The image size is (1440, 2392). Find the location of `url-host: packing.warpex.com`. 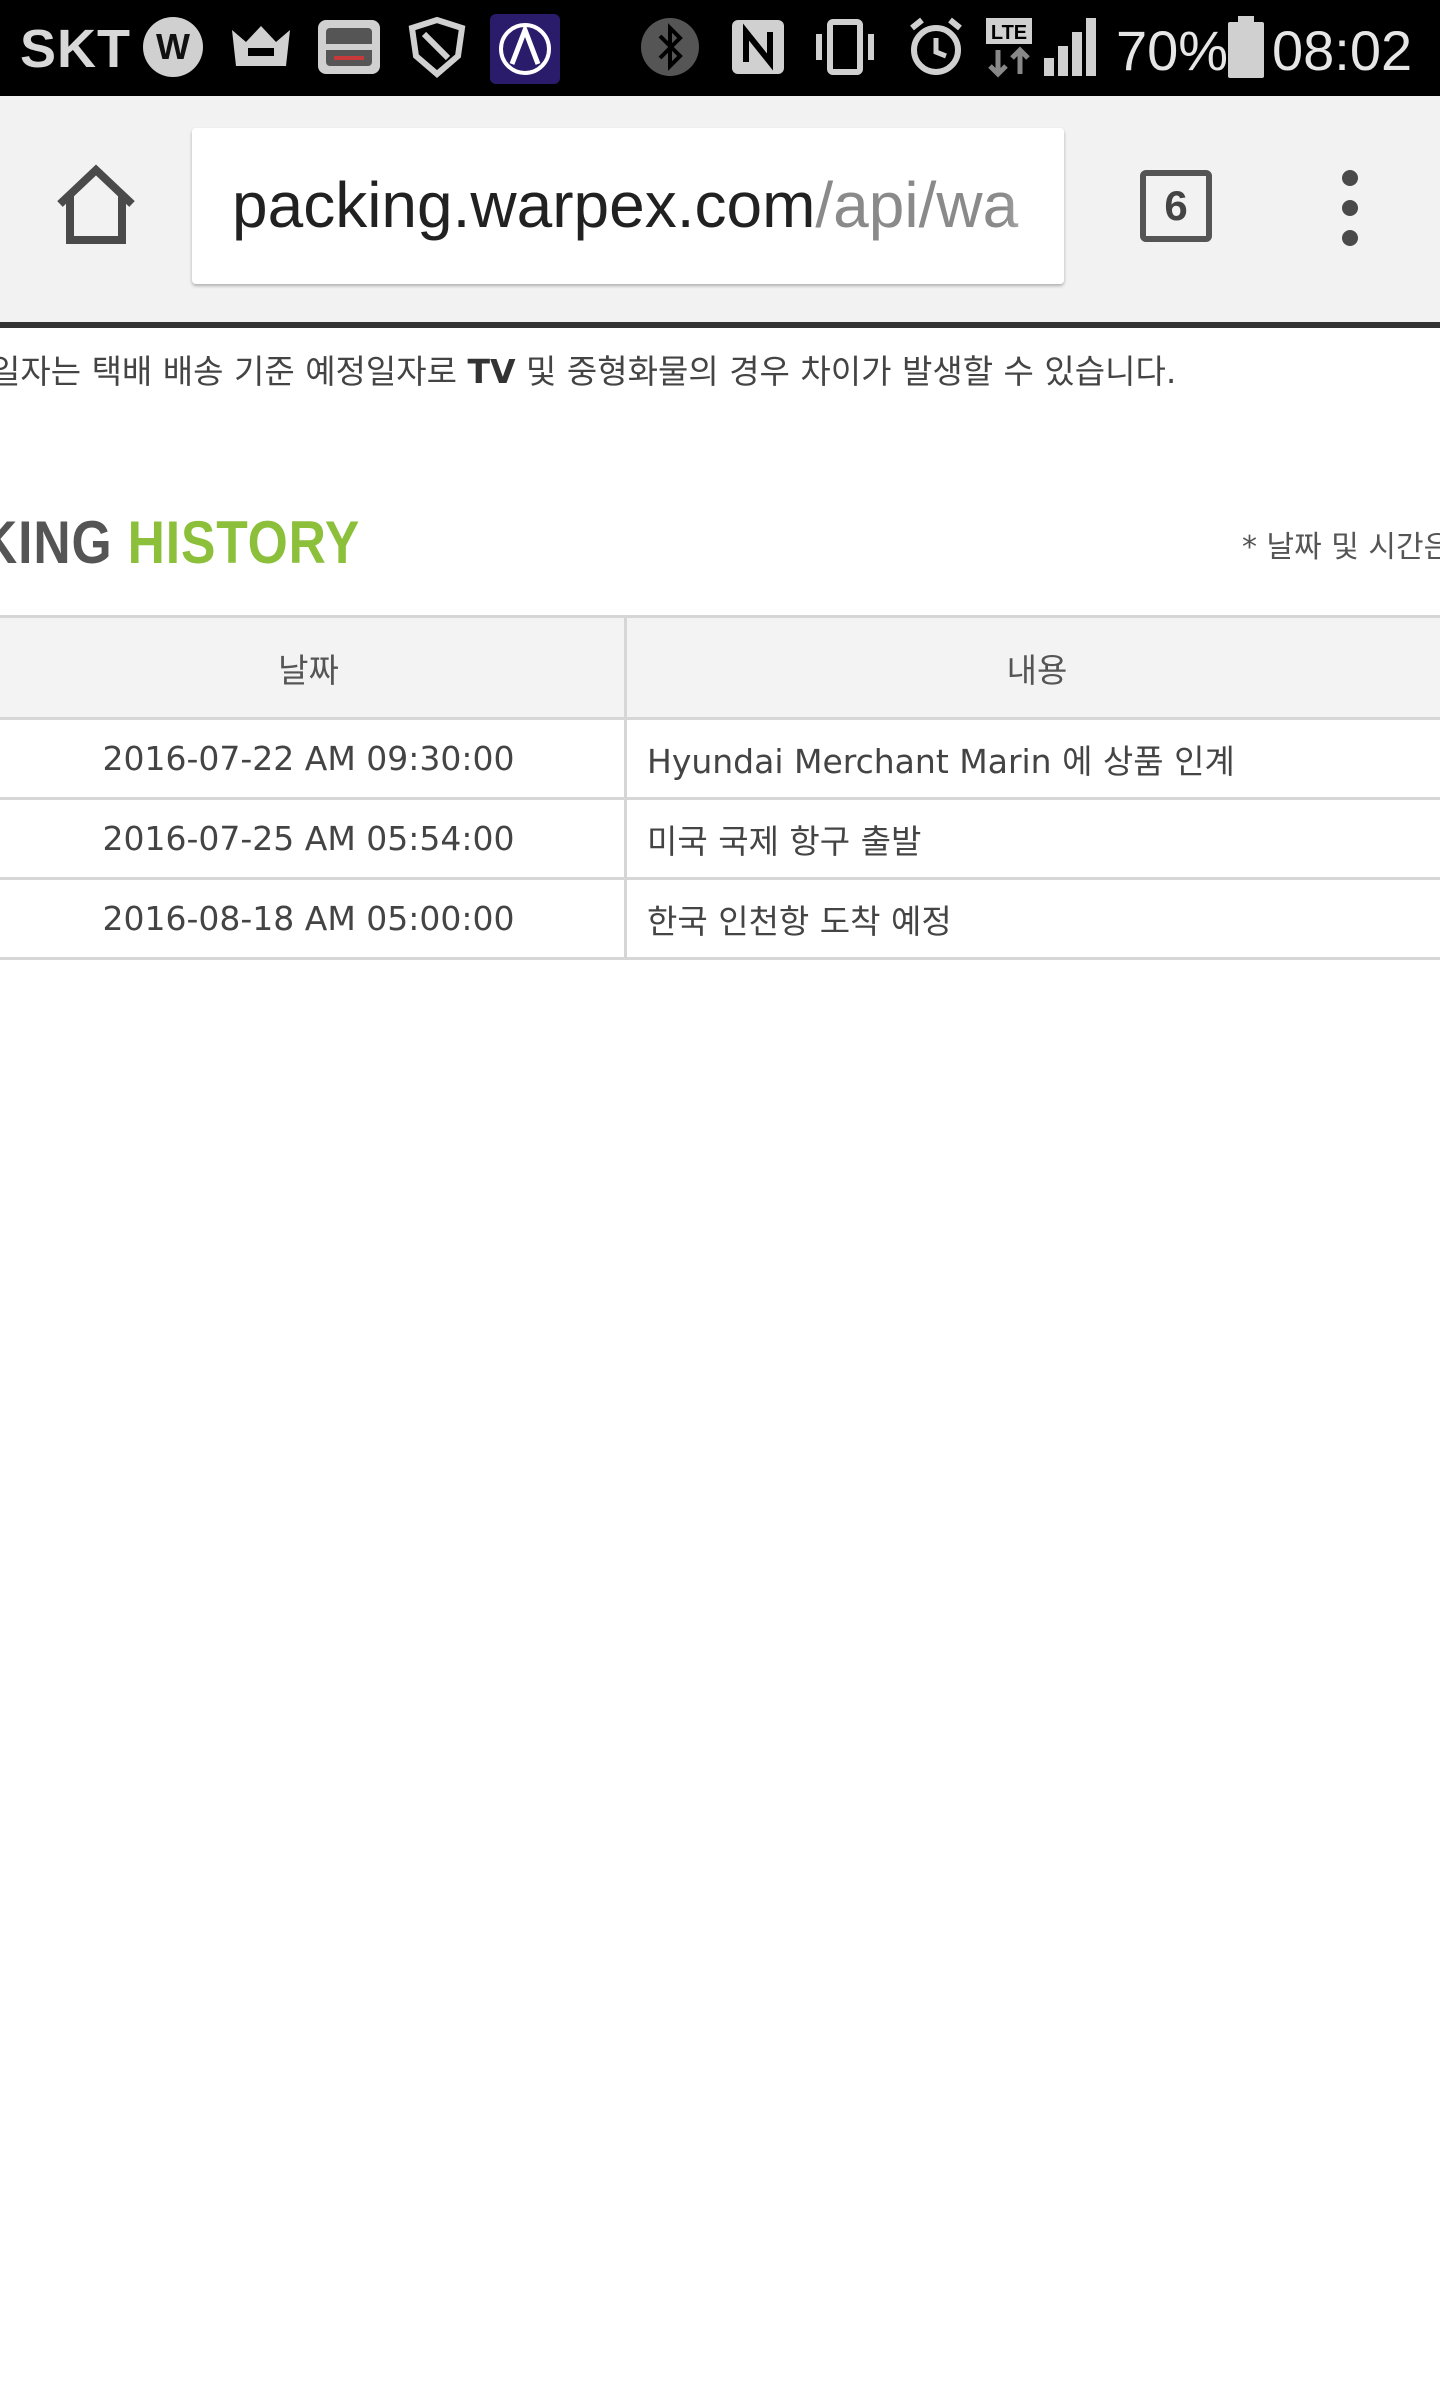

url-host: packing.warpex.com is located at coordinates (524, 205).